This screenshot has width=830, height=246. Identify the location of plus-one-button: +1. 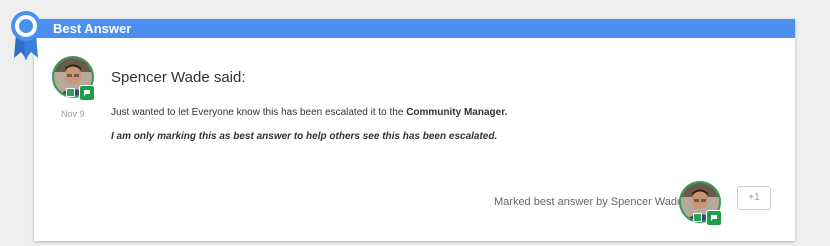
(754, 198).